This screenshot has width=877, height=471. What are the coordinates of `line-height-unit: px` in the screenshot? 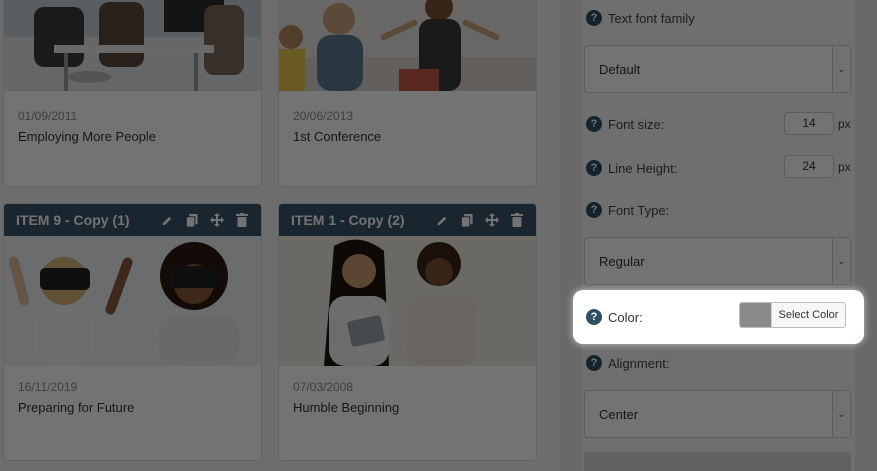 It's located at (844, 167).